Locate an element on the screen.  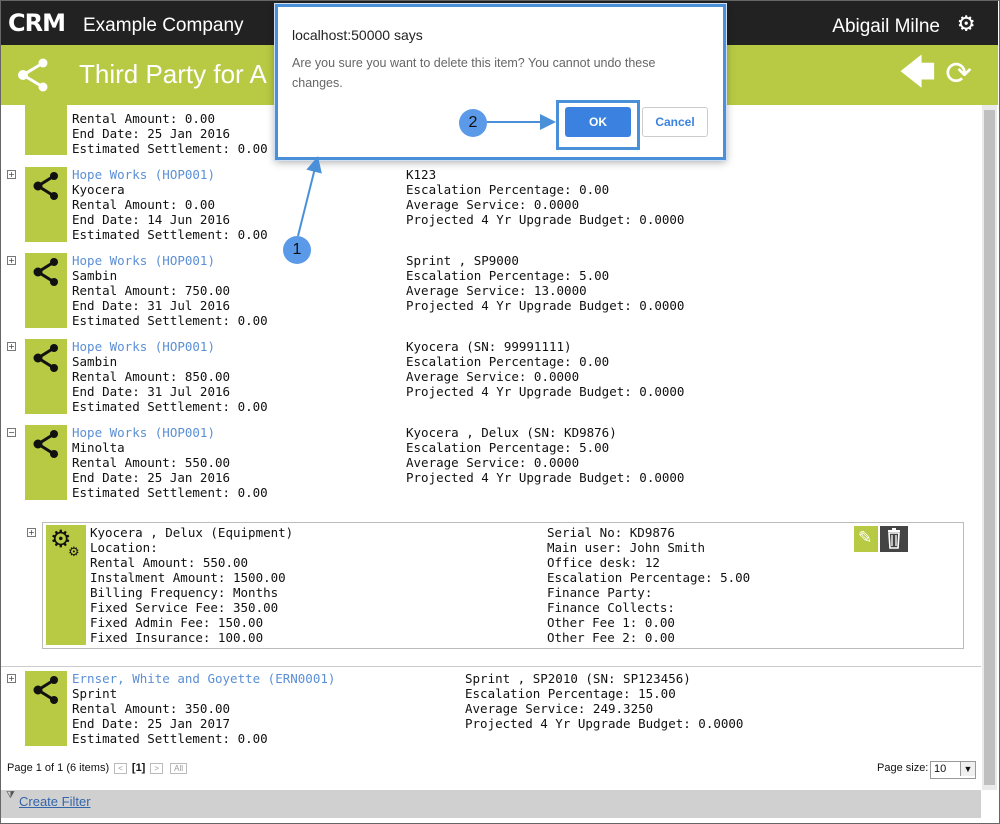
step-marker-2: 2 is located at coordinates (473, 123).